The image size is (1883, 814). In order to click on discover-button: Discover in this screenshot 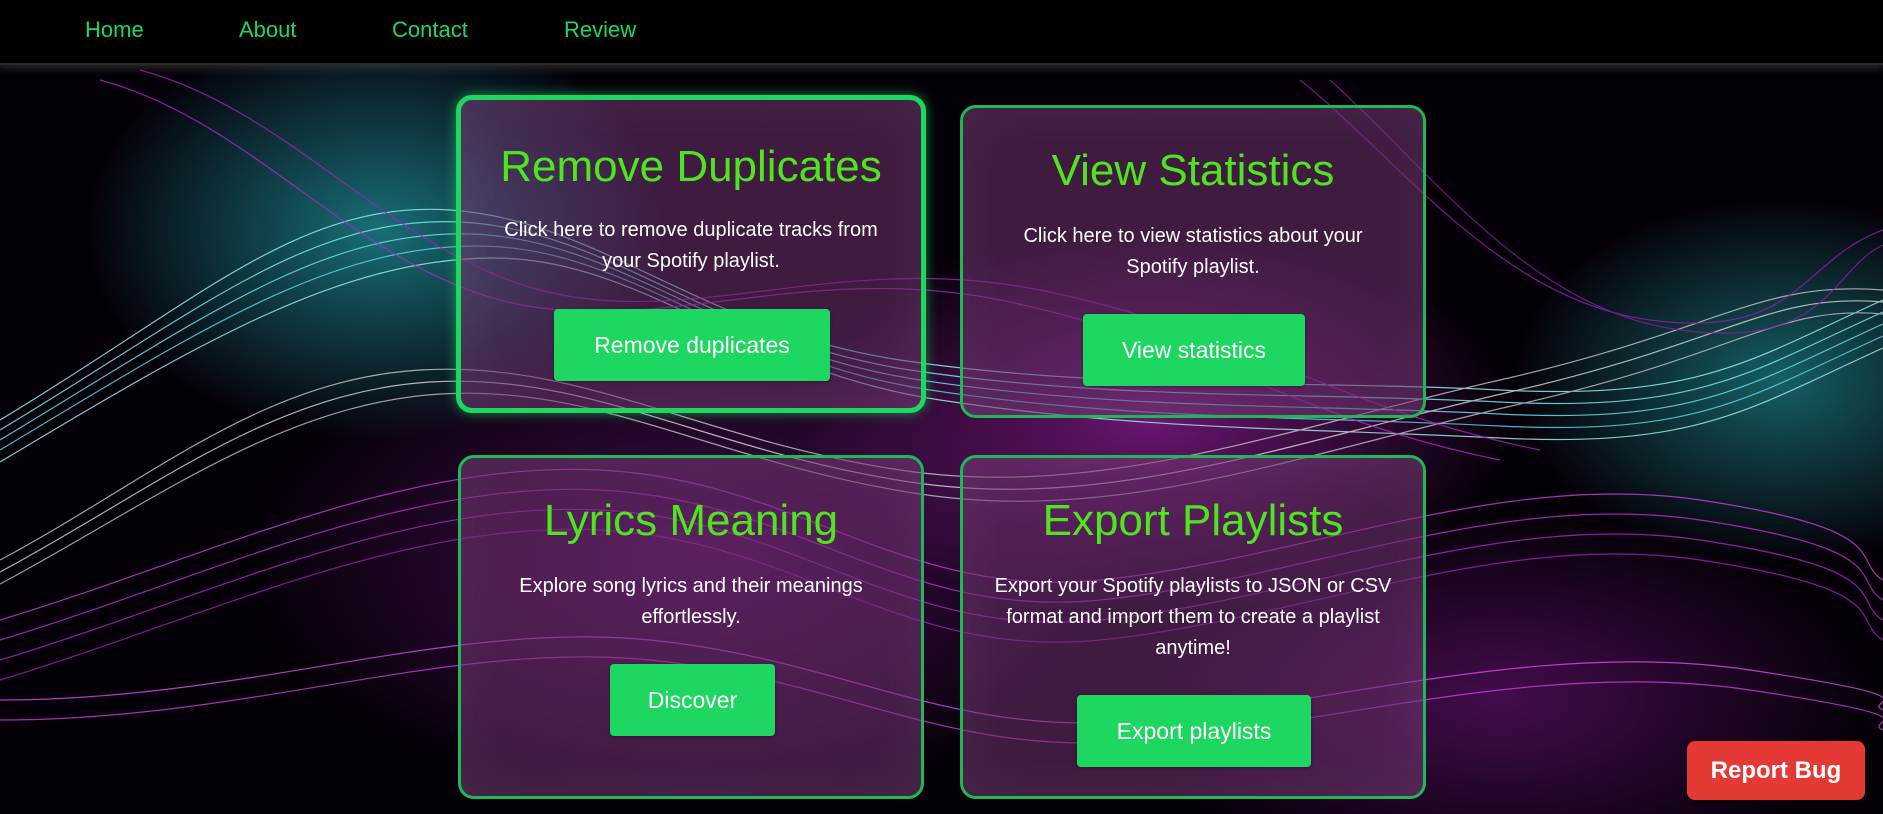, I will do `click(692, 700)`.